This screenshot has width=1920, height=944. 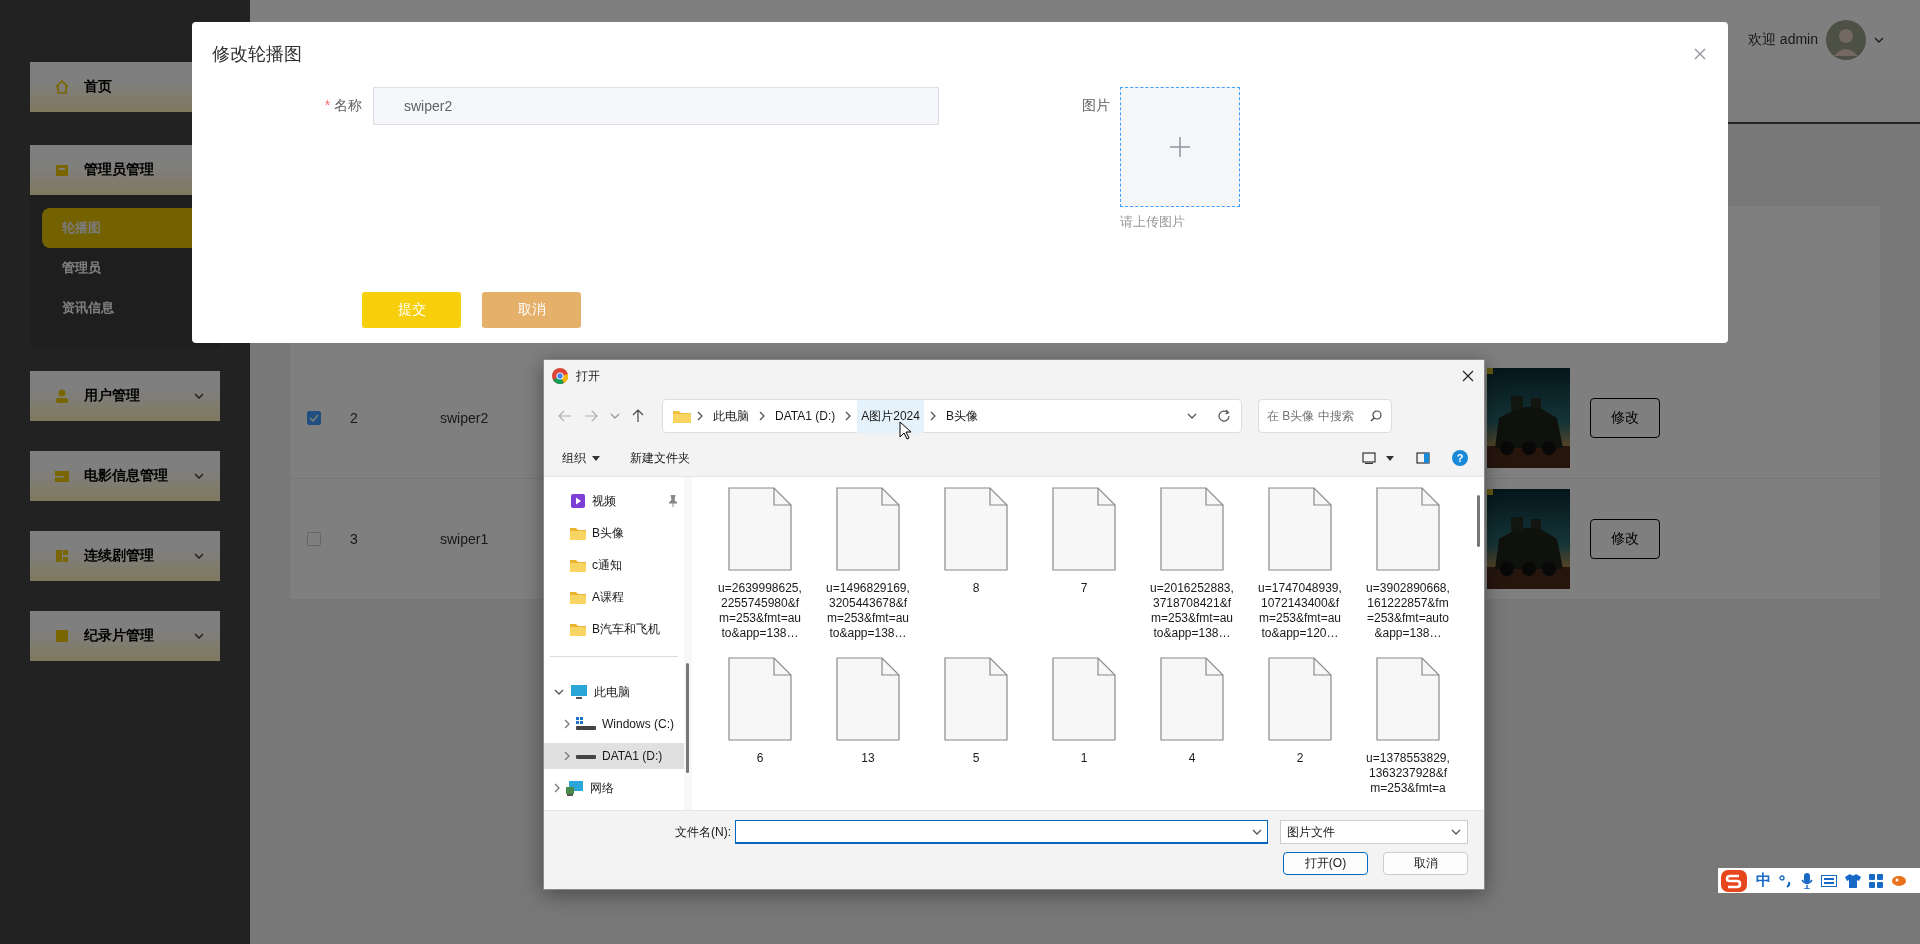 I want to click on file-item: 1, so click(x=1084, y=733).